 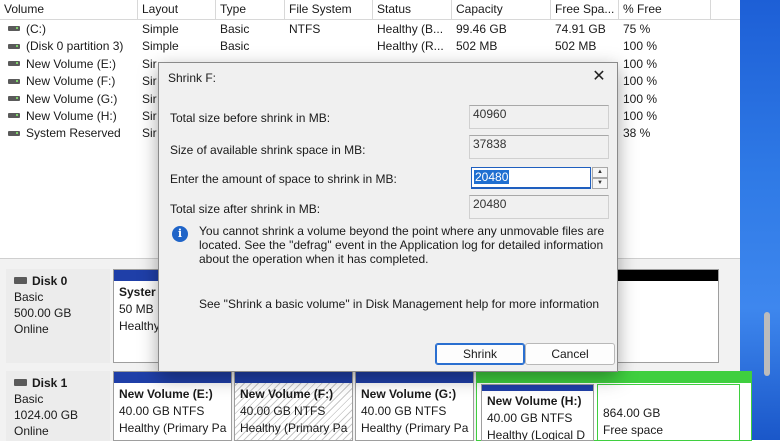 What do you see at coordinates (539, 147) in the screenshot?
I see `available-shrink-space-value: 37838` at bounding box center [539, 147].